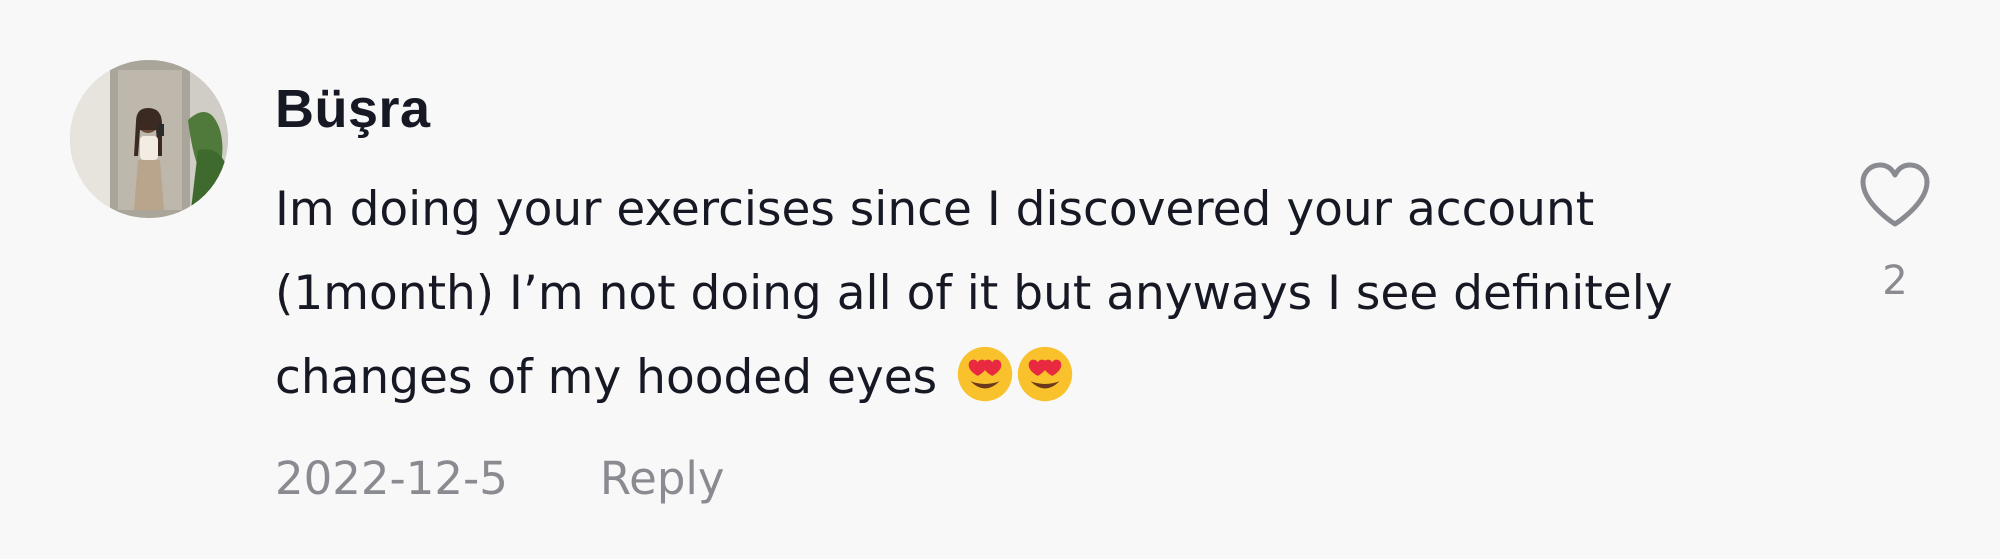  I want to click on like-button, so click(1895, 195).